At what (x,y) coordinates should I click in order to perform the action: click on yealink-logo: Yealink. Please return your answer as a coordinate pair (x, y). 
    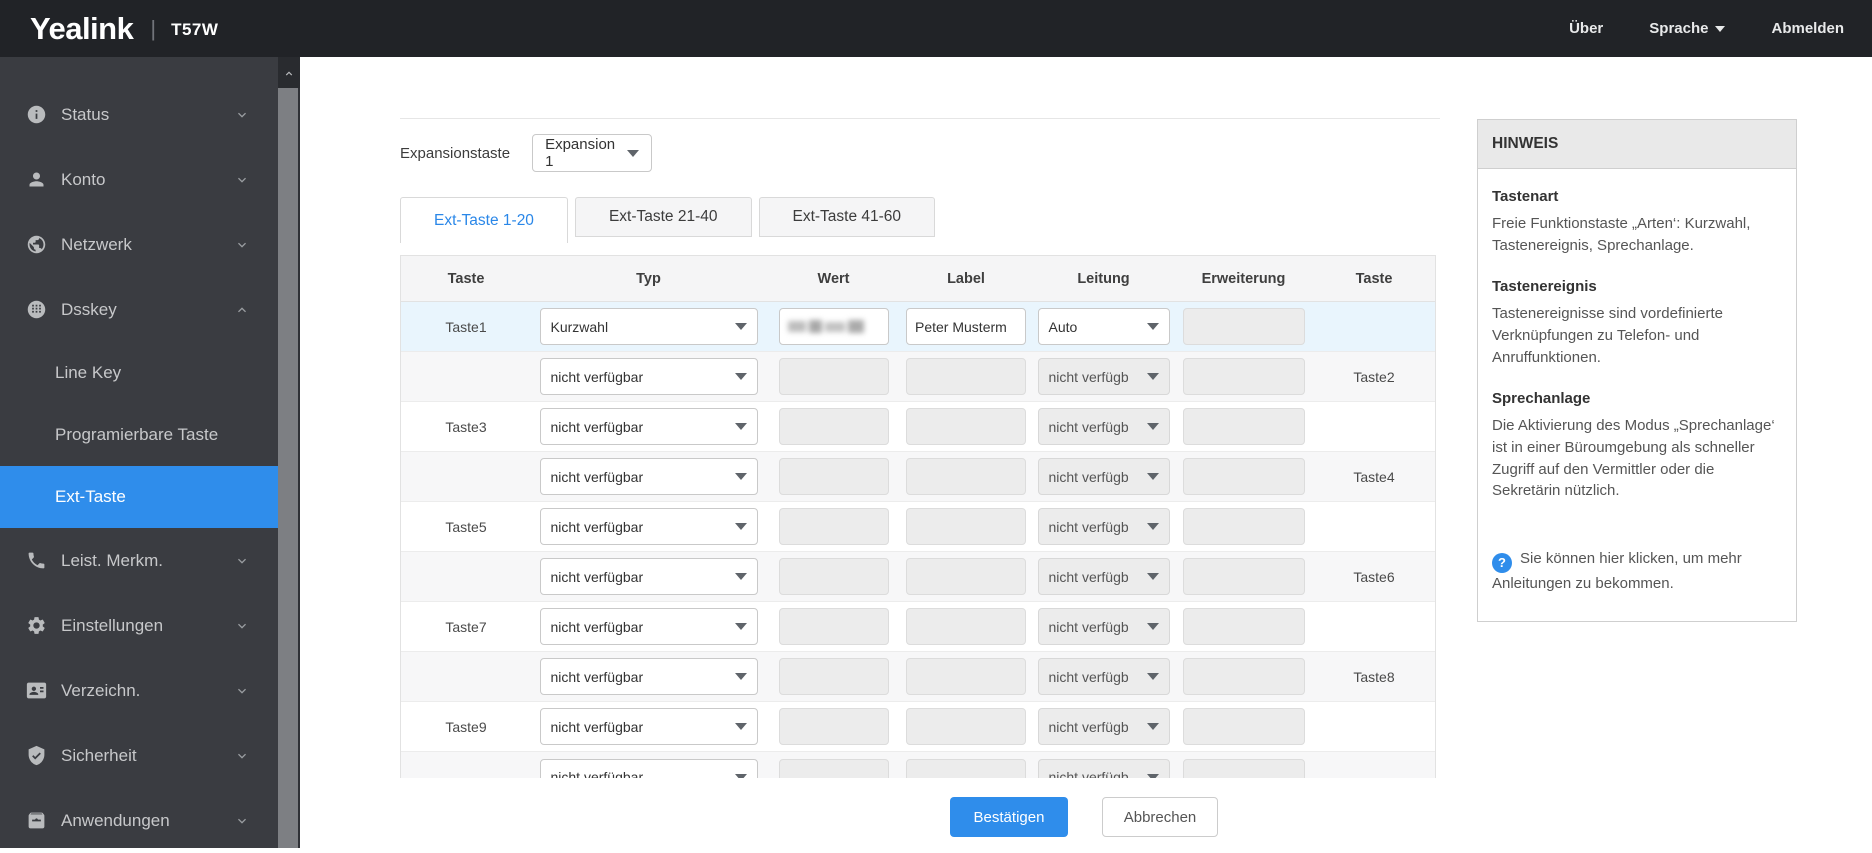
    Looking at the image, I should click on (82, 28).